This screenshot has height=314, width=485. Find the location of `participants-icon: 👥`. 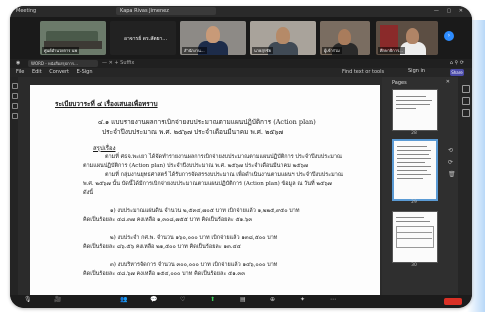

participants-icon: 👥 is located at coordinates (124, 299).